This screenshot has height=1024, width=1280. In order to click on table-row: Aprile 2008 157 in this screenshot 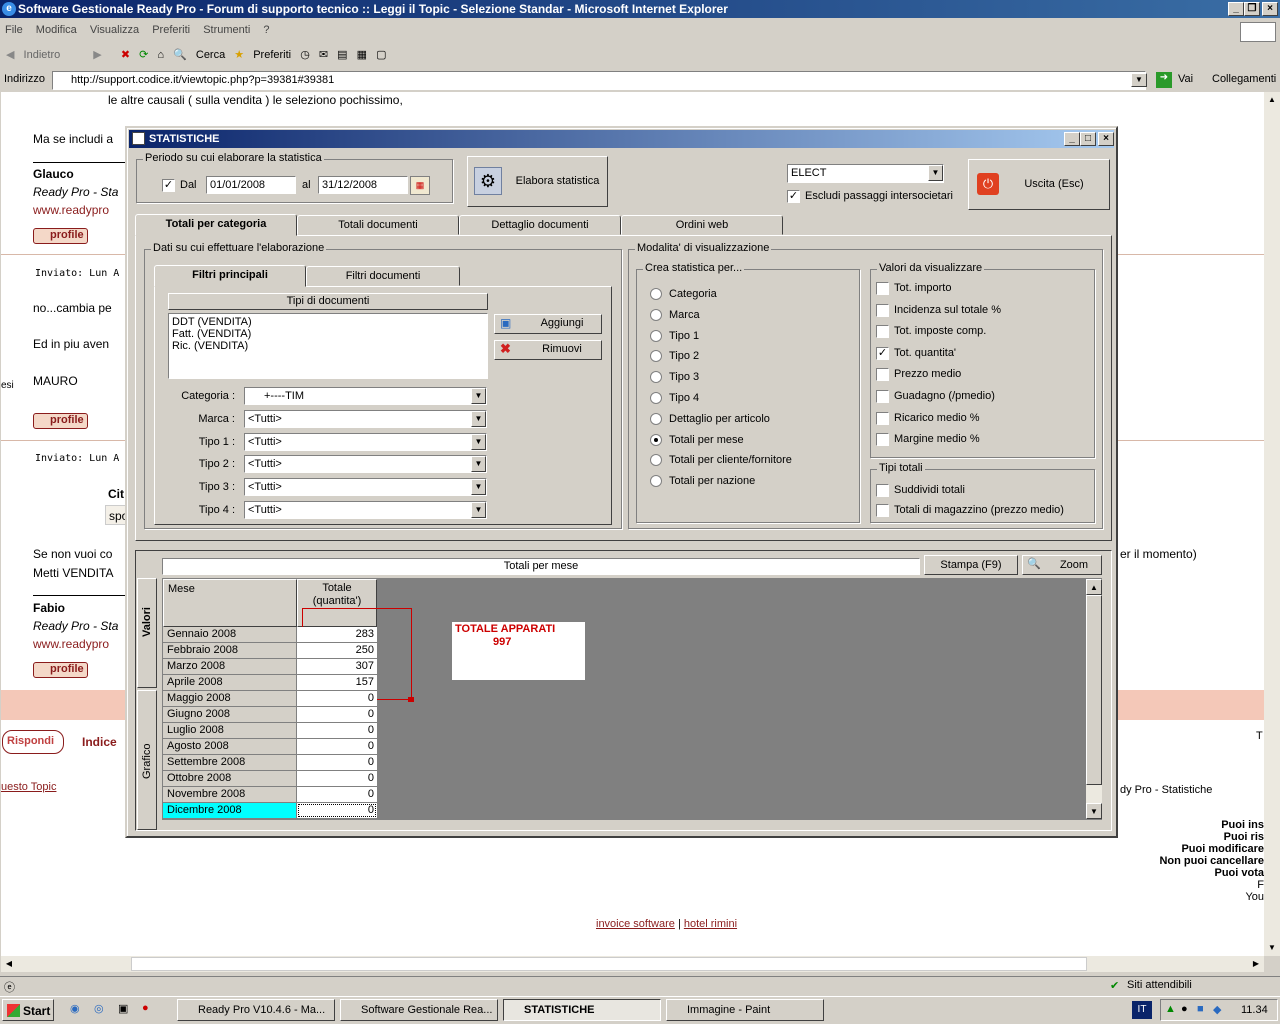, I will do `click(270, 683)`.